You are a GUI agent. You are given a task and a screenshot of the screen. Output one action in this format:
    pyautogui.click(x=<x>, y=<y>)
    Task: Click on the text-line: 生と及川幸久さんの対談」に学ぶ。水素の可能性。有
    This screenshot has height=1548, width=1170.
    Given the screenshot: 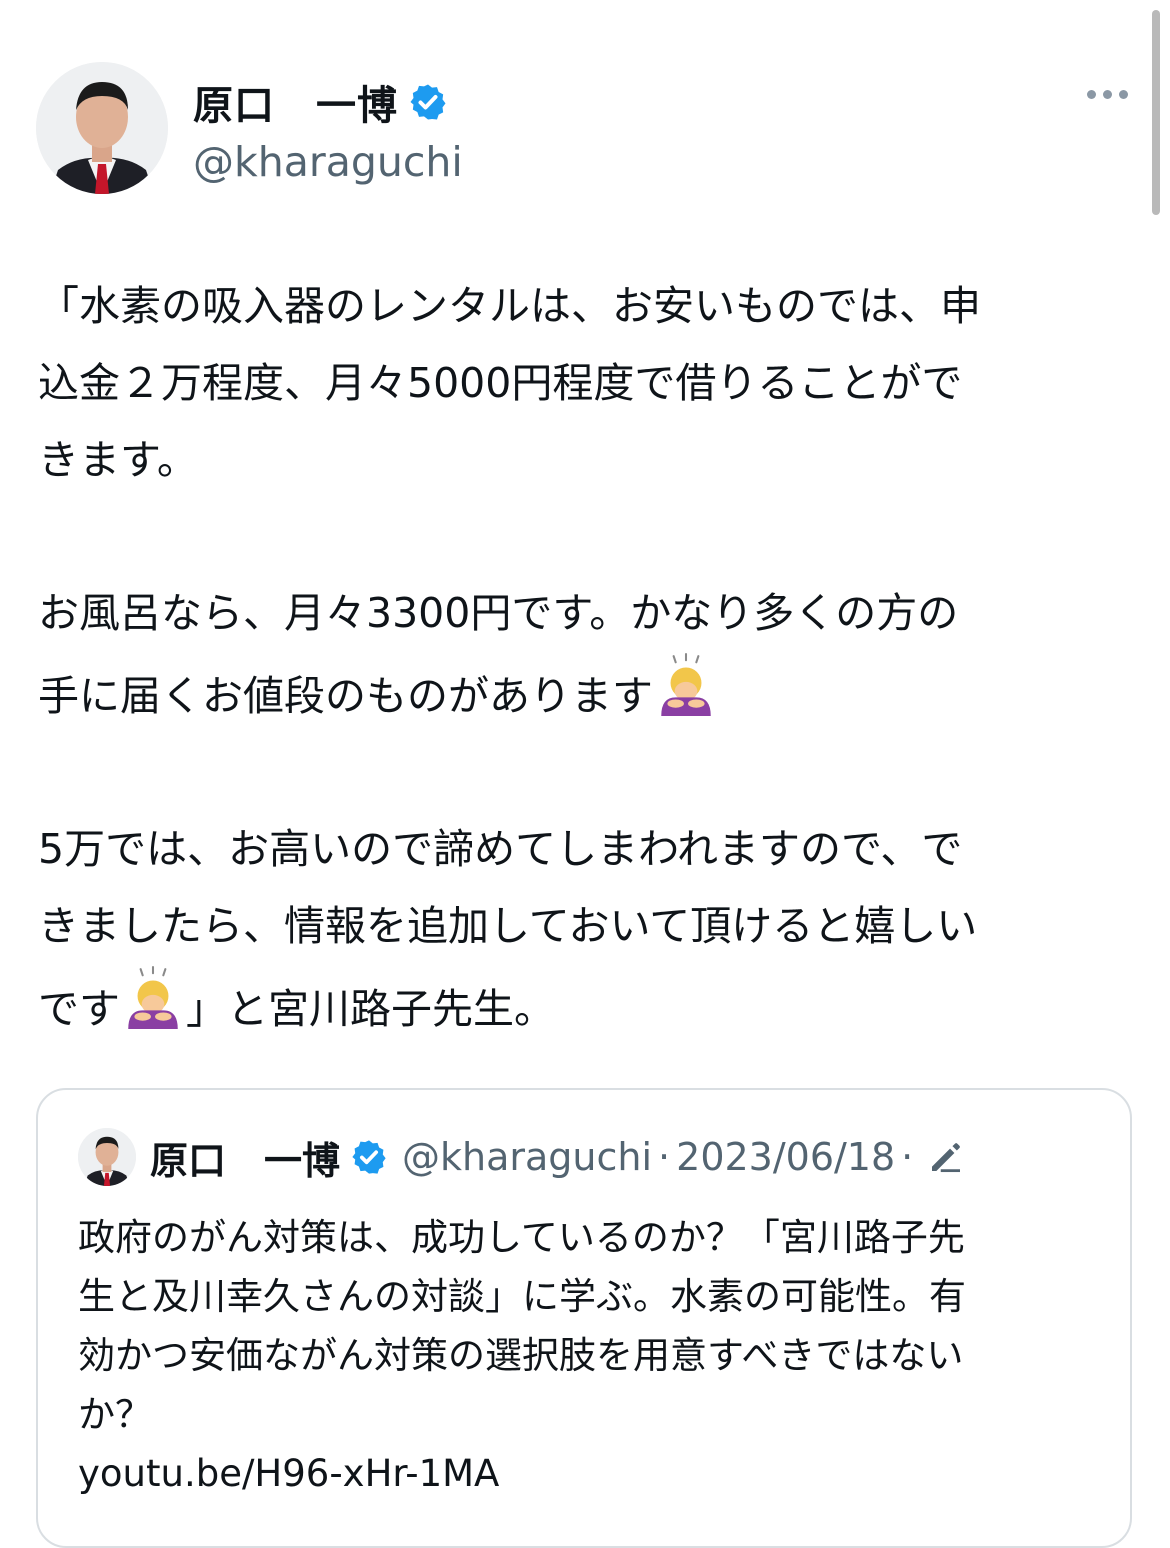 What is the action you would take?
    pyautogui.click(x=522, y=1296)
    